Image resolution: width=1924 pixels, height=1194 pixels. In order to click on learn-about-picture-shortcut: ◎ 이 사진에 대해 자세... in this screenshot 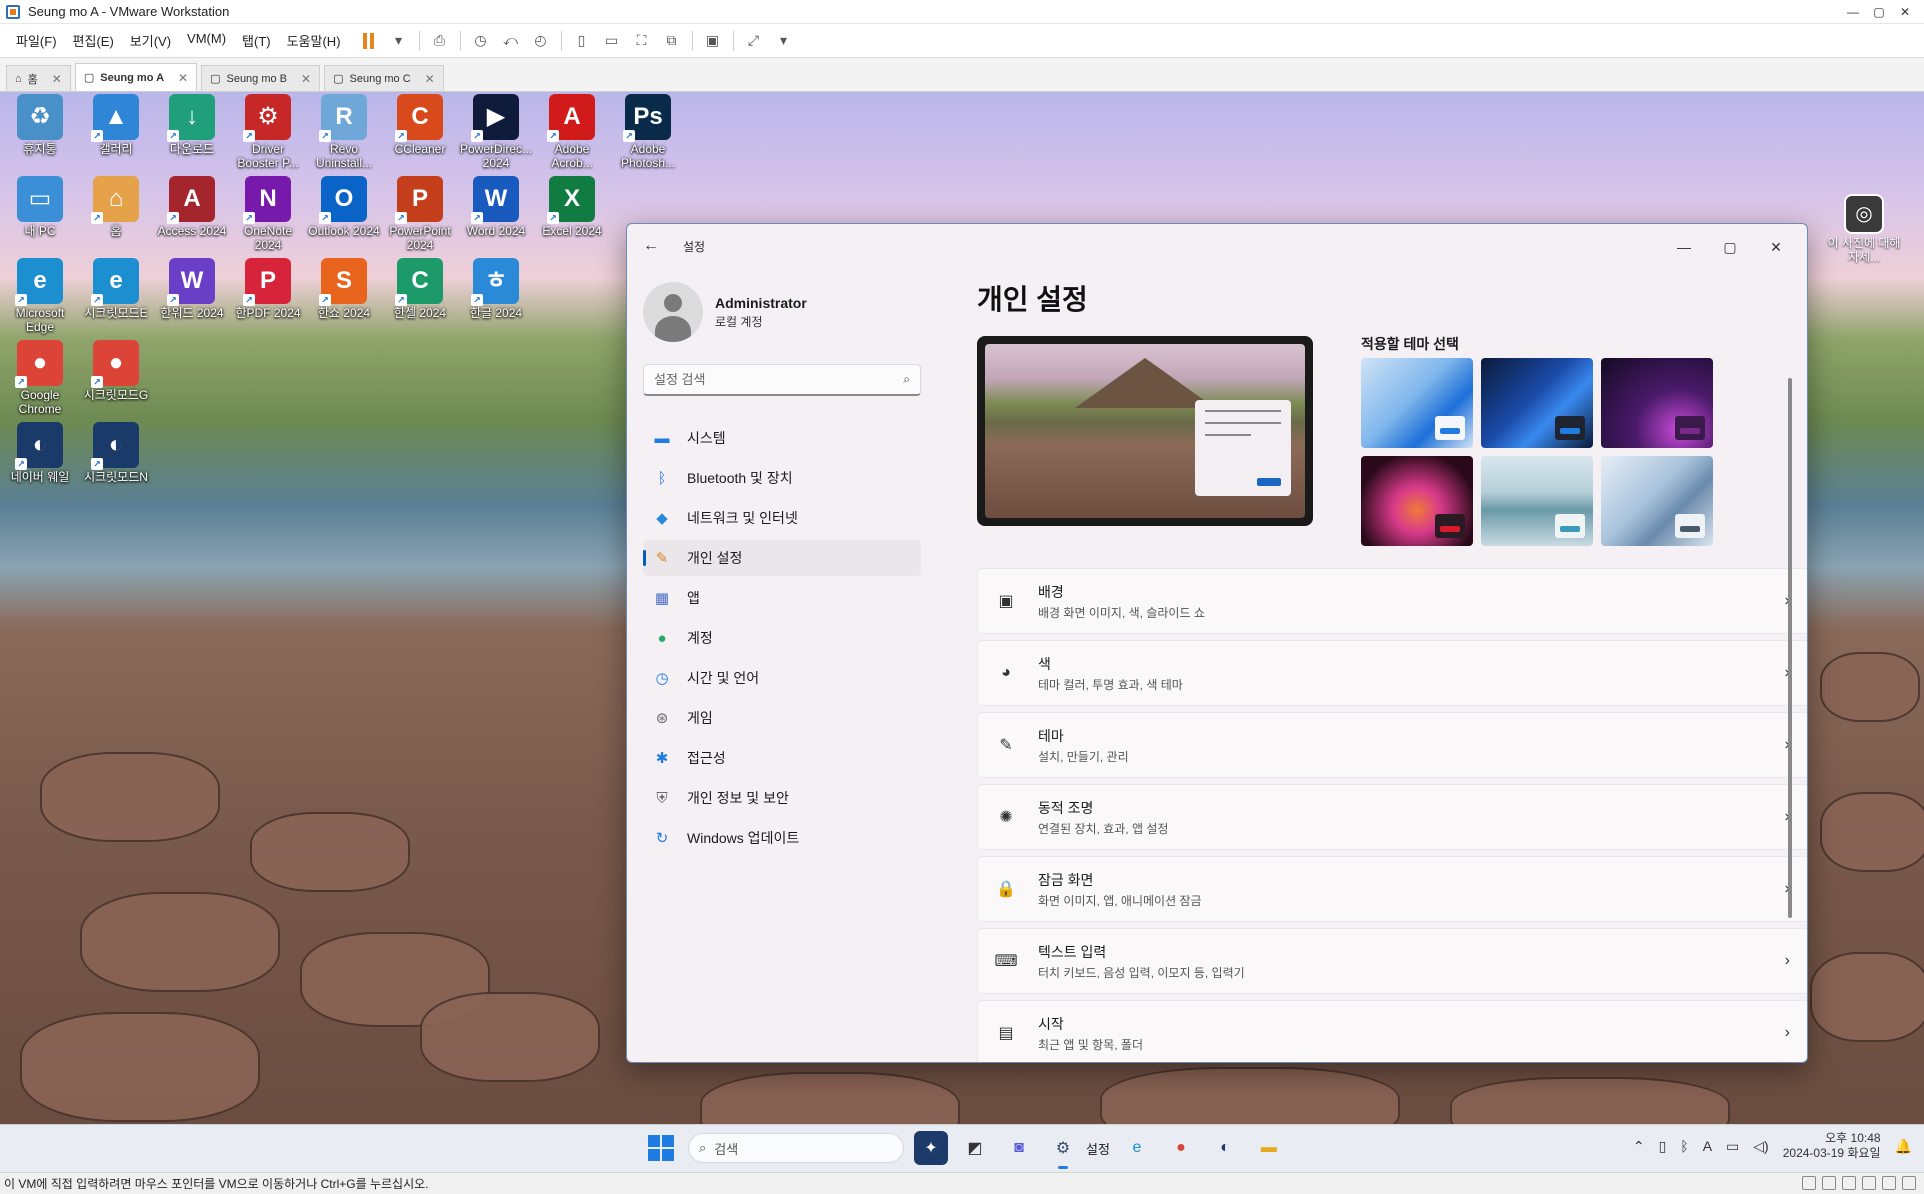, I will do `click(1864, 229)`.